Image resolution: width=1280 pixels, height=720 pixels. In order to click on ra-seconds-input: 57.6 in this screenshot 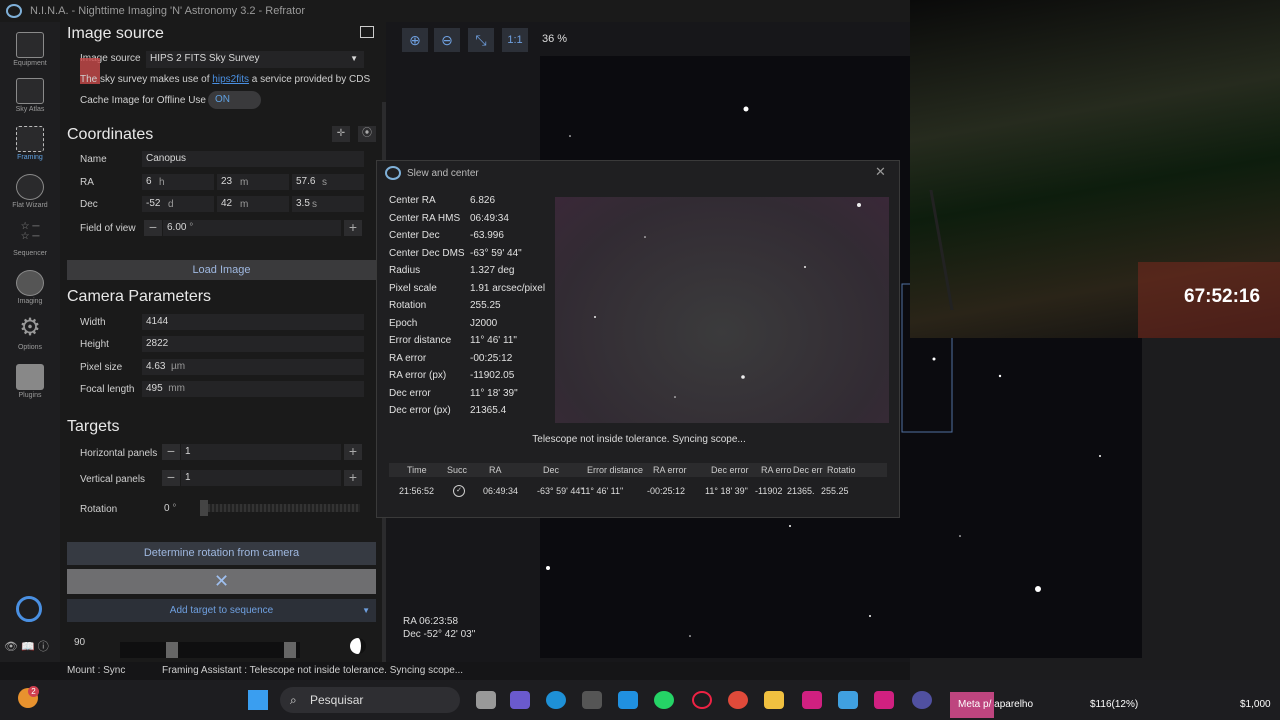, I will do `click(328, 182)`.